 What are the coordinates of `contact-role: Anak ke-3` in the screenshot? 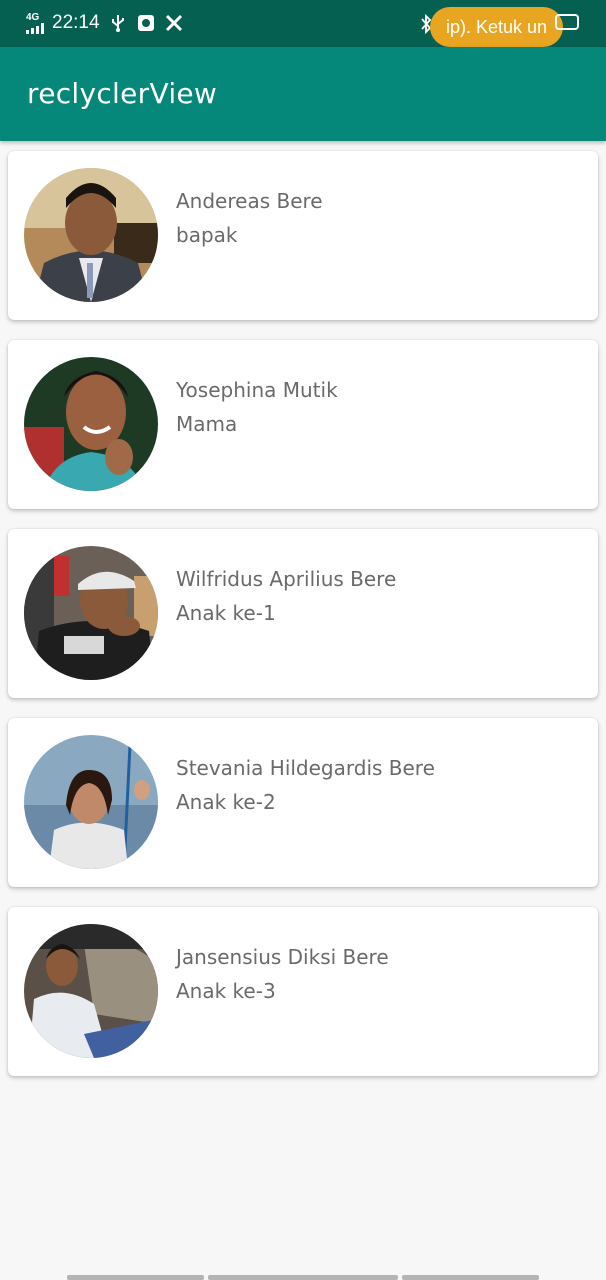 It's located at (226, 991).